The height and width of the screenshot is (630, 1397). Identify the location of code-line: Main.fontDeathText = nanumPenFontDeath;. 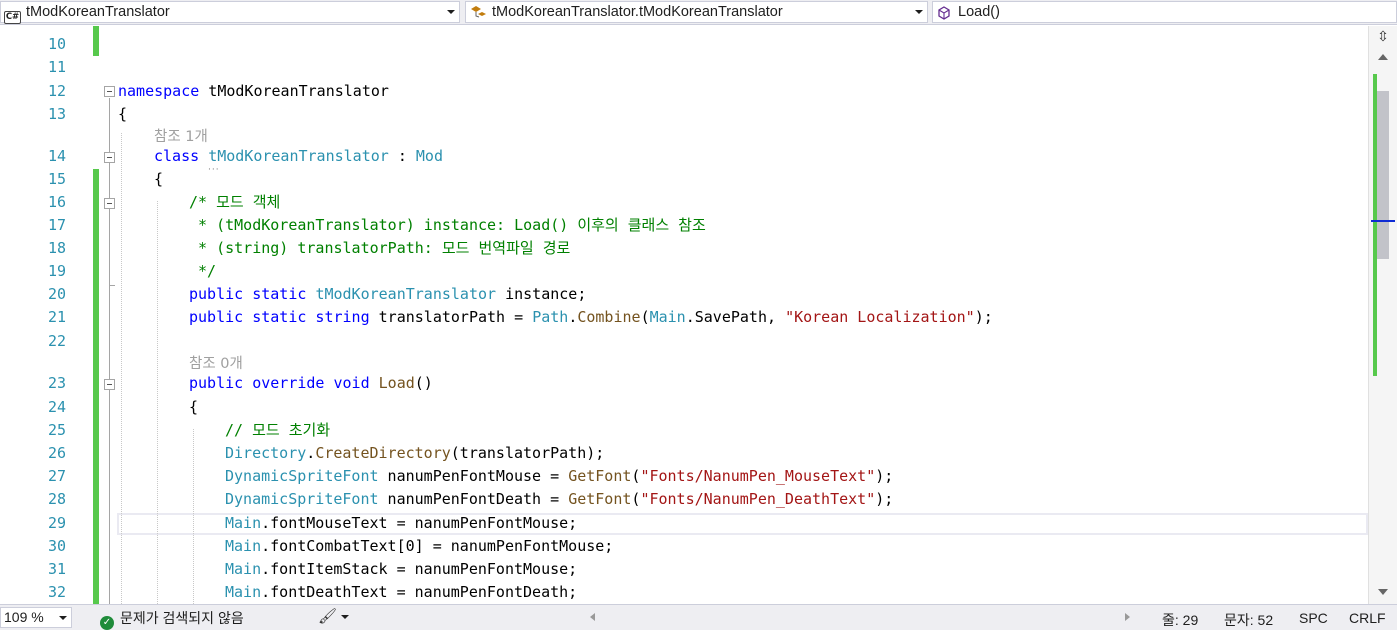
(401, 592).